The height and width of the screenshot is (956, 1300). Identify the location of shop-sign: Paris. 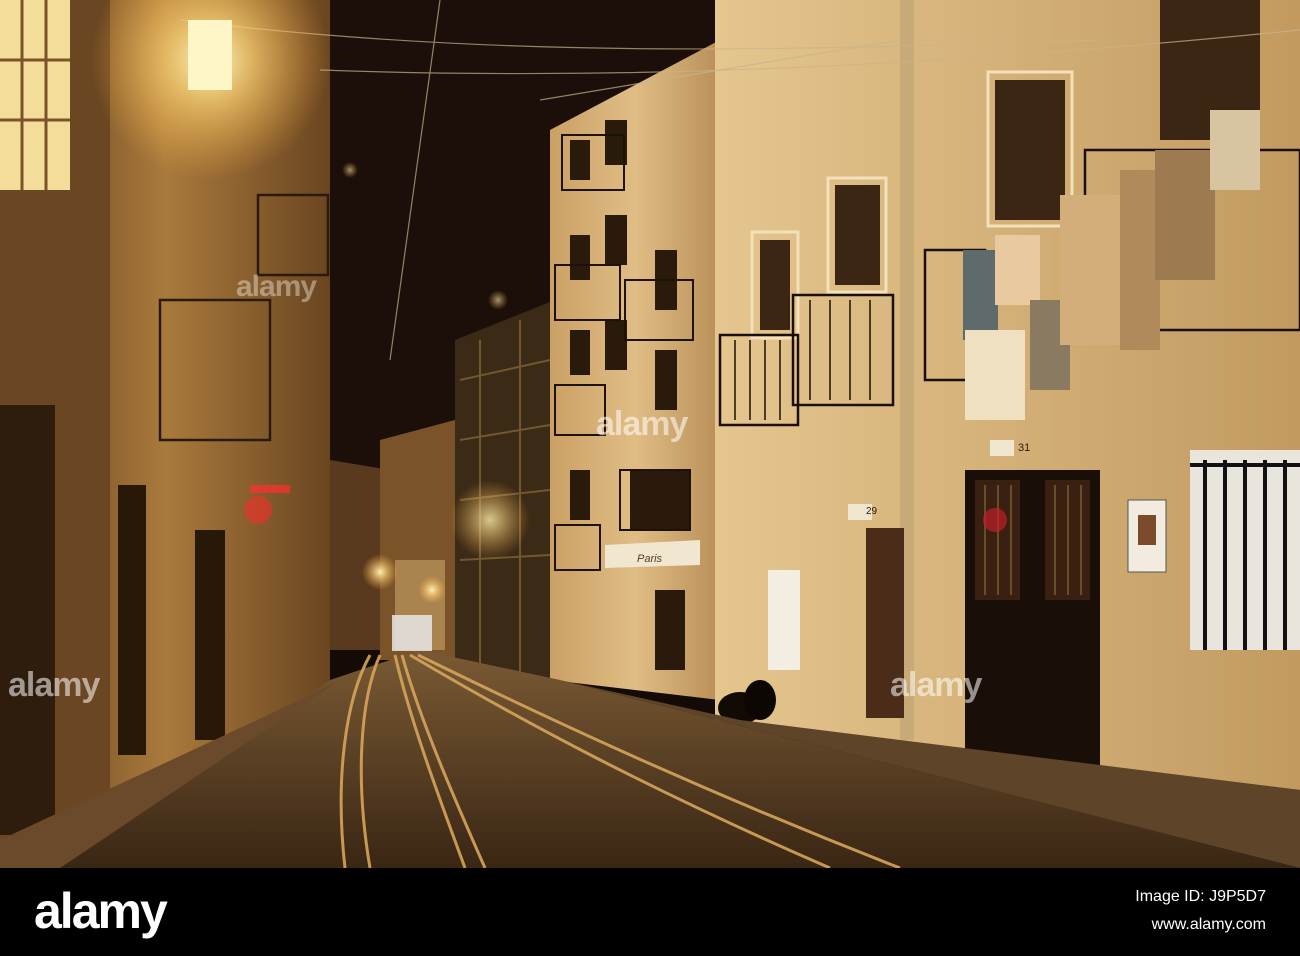
(650, 559).